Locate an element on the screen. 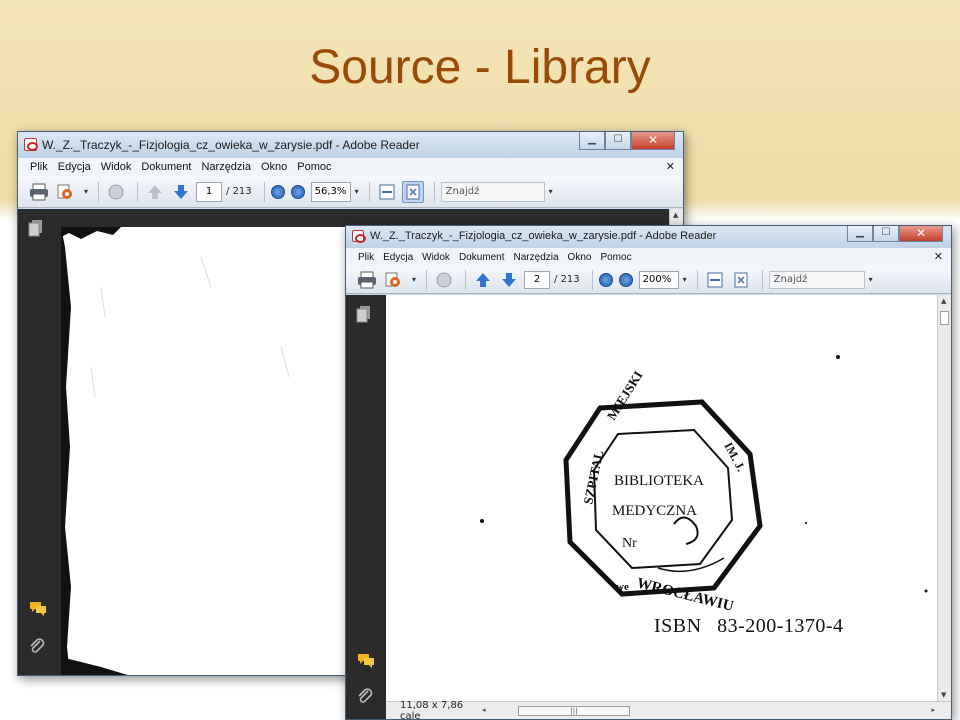  page-number-input: 1 is located at coordinates (209, 191).